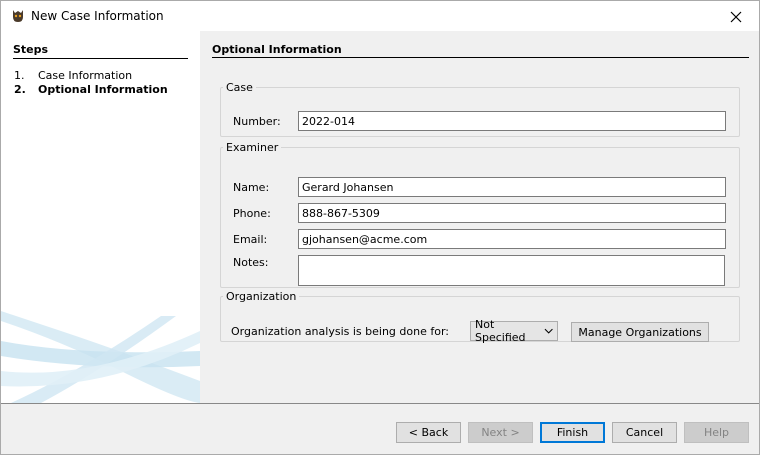  What do you see at coordinates (644, 432) in the screenshot?
I see `cancel-button: Cancel` at bounding box center [644, 432].